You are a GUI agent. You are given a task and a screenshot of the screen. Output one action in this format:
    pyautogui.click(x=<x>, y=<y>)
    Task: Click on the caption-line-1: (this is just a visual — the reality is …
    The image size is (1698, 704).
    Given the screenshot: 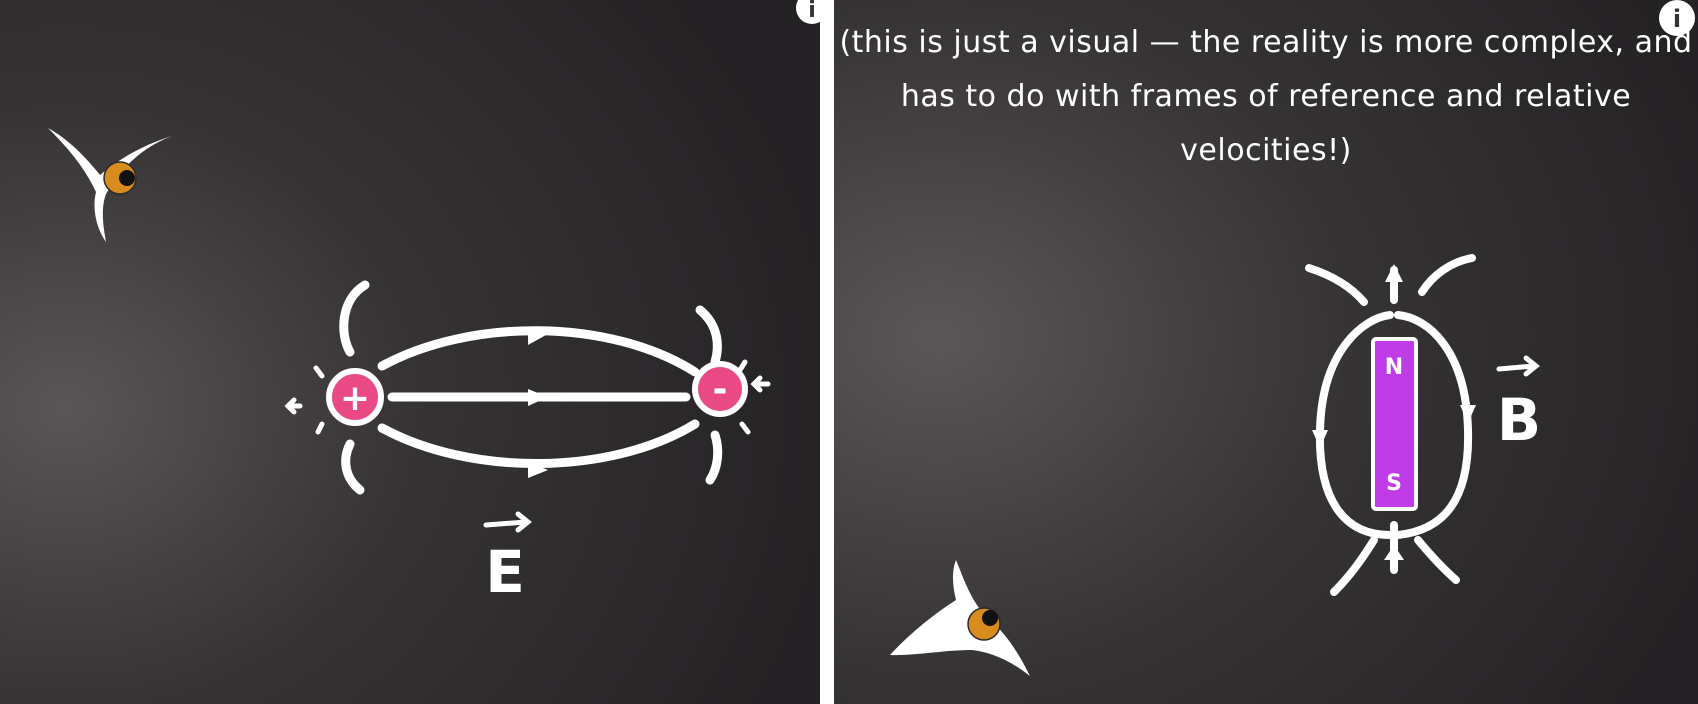 What is the action you would take?
    pyautogui.click(x=1266, y=42)
    